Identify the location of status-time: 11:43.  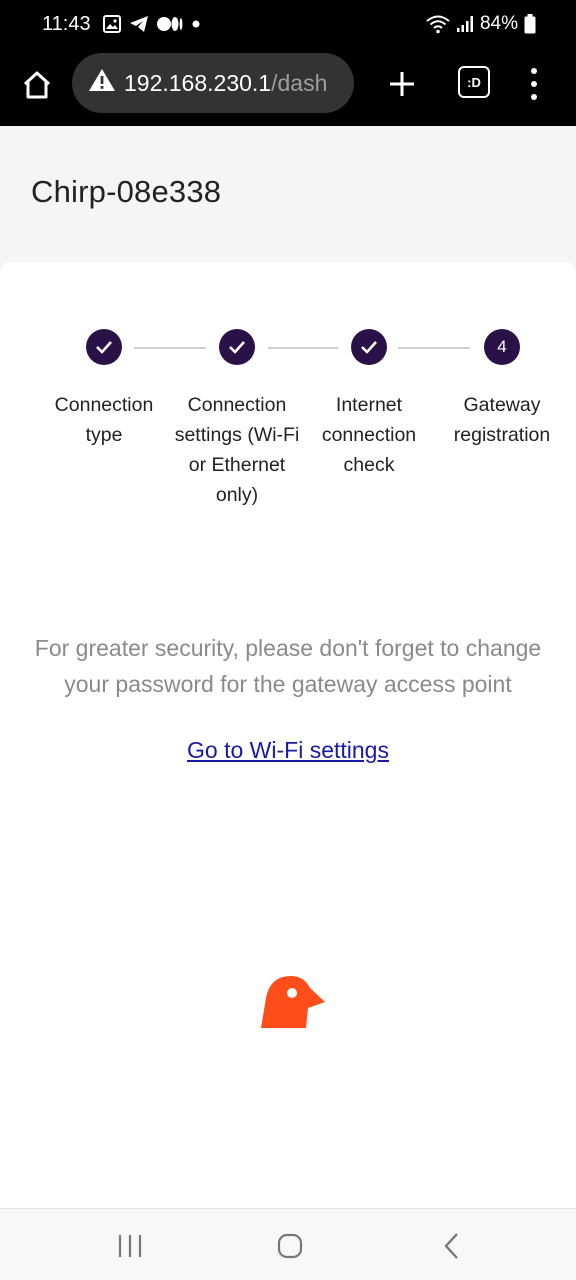
(66, 23).